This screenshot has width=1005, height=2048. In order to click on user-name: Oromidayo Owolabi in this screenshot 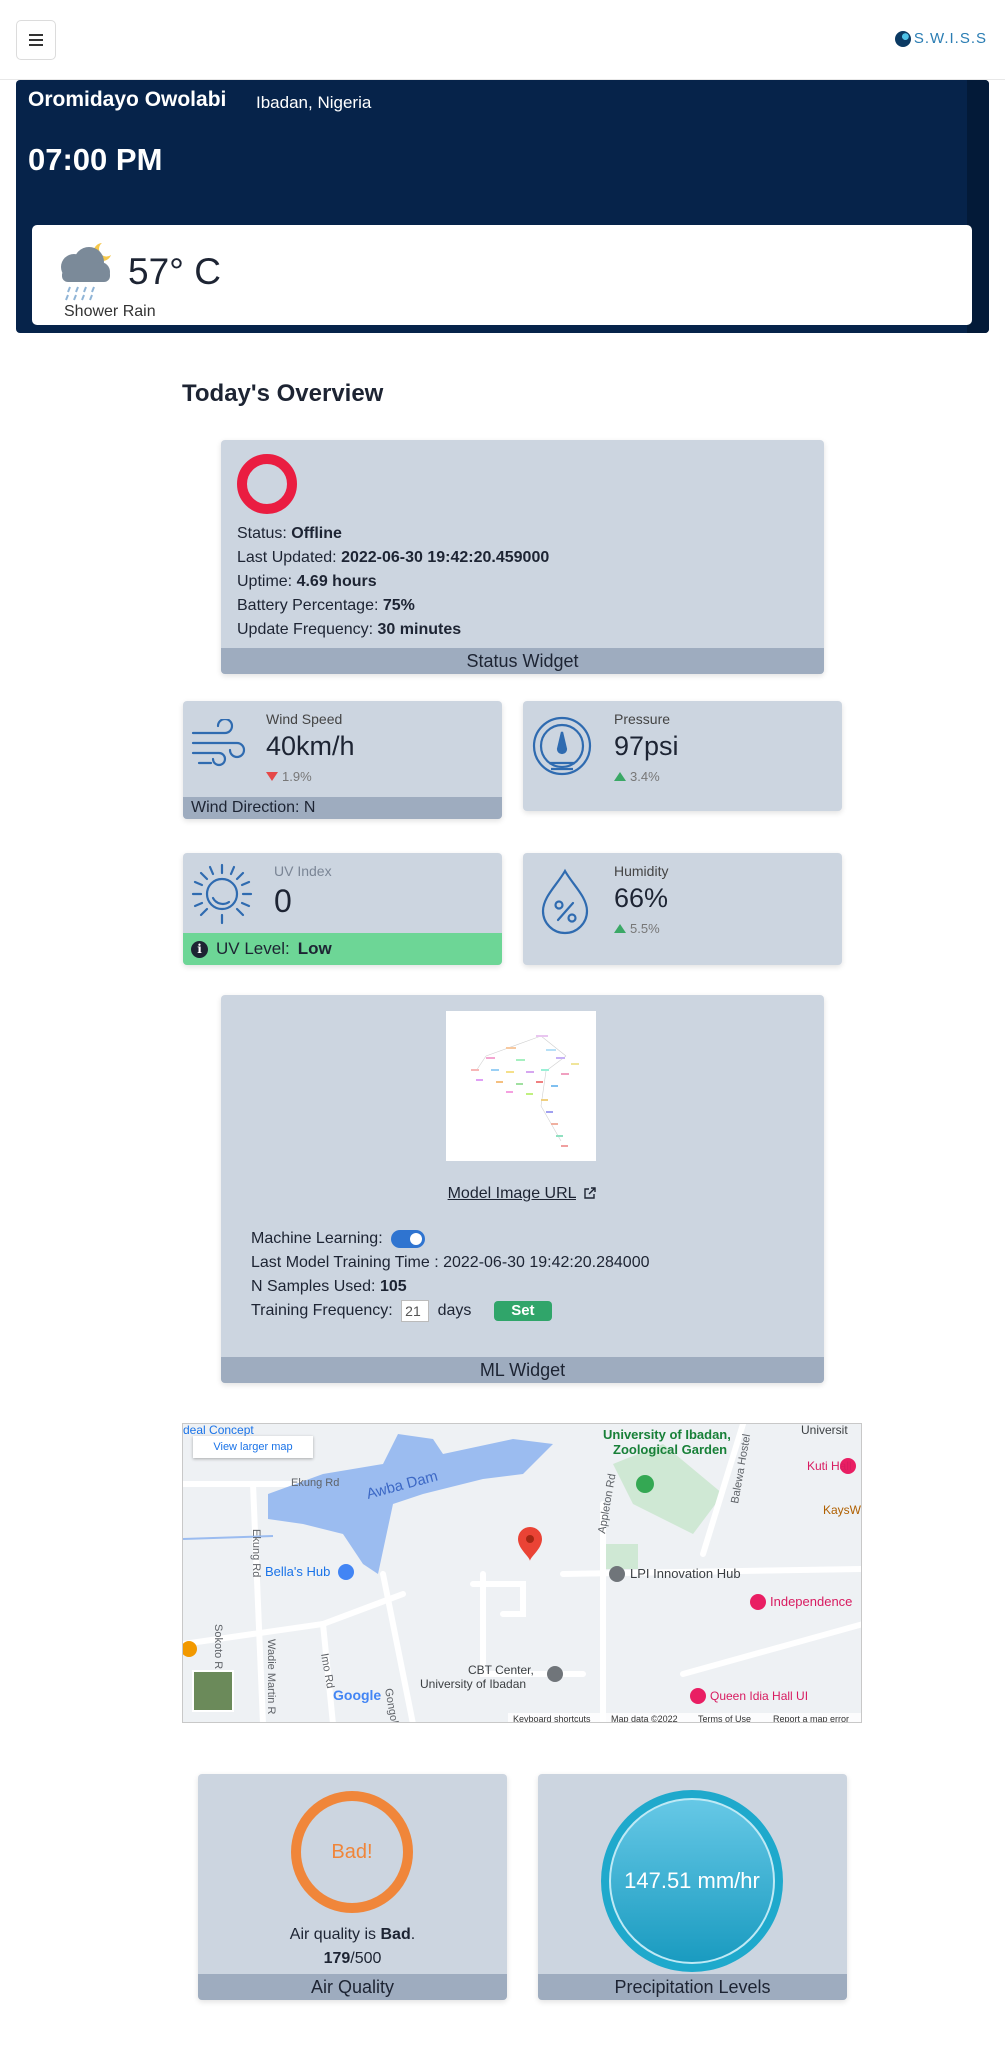, I will do `click(127, 99)`.